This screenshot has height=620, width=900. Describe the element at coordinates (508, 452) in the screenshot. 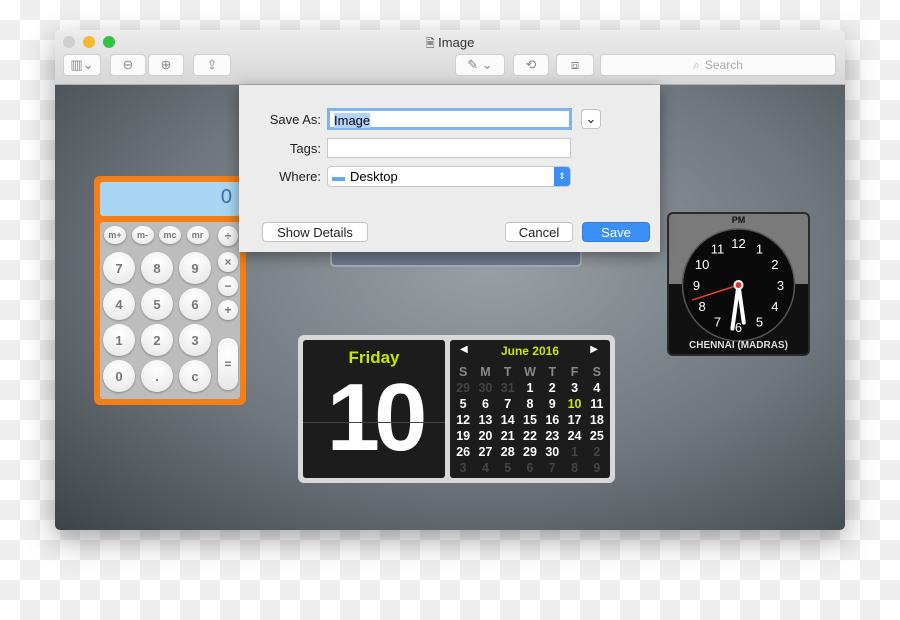

I see `day-cell: 28` at that location.